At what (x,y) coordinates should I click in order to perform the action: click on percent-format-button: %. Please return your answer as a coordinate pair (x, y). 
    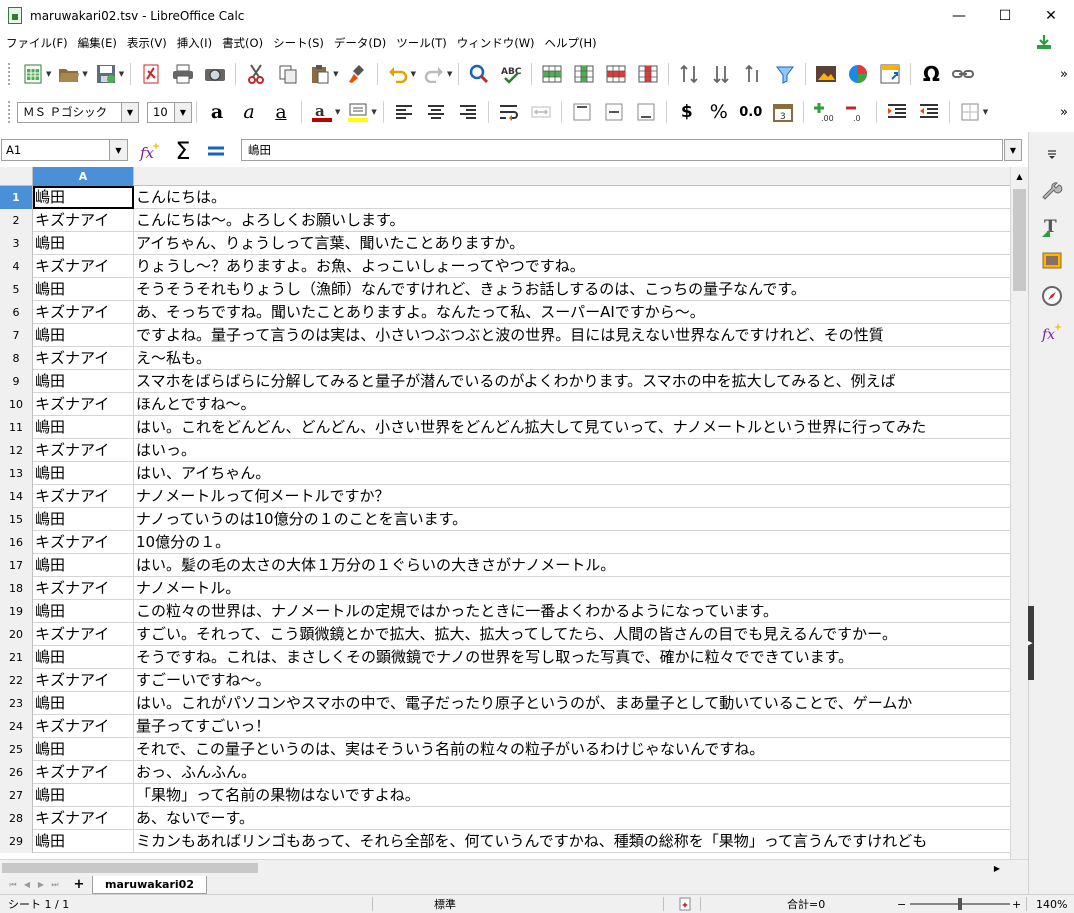
    Looking at the image, I should click on (719, 112).